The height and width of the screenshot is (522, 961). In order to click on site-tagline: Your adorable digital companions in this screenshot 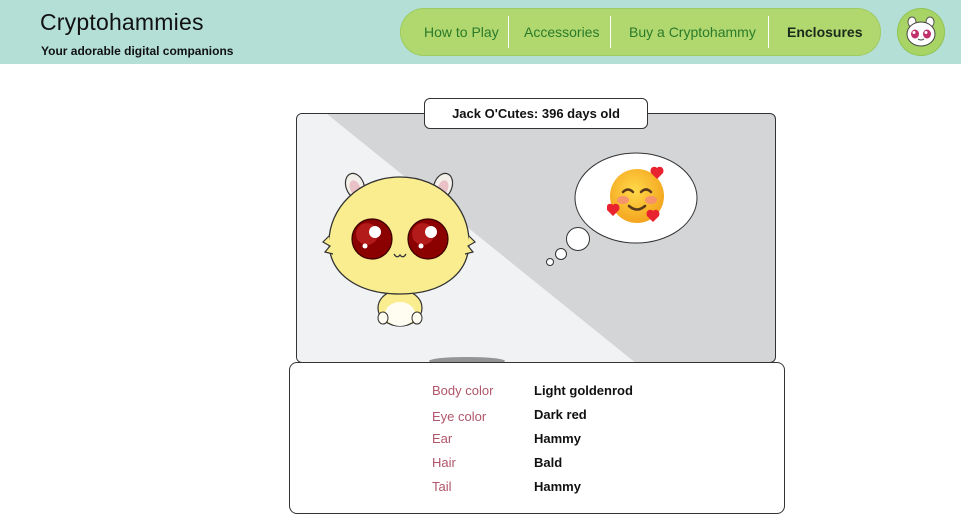, I will do `click(137, 51)`.